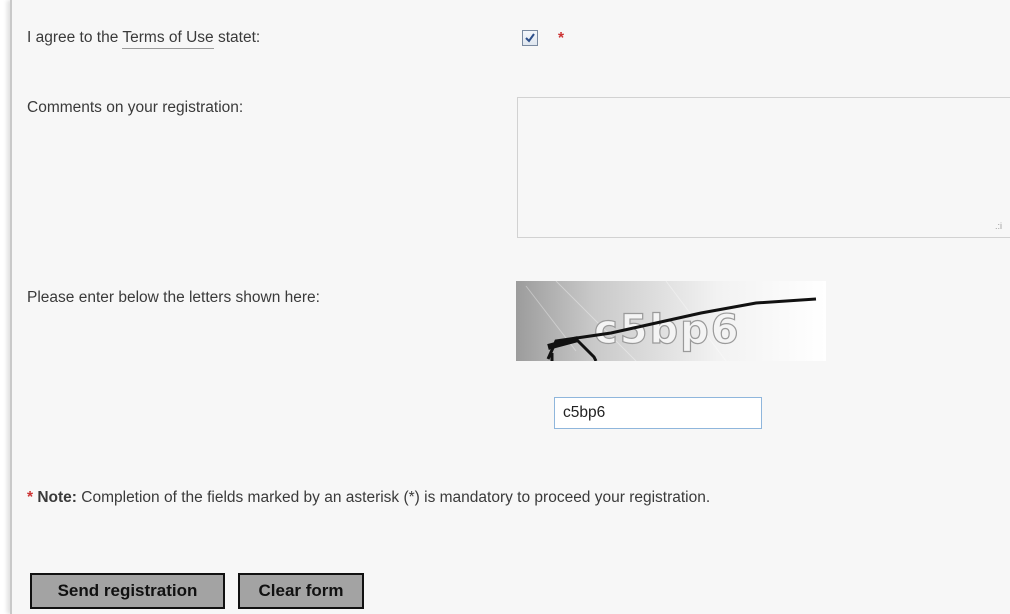  I want to click on clear-form-button: Clear form, so click(301, 591).